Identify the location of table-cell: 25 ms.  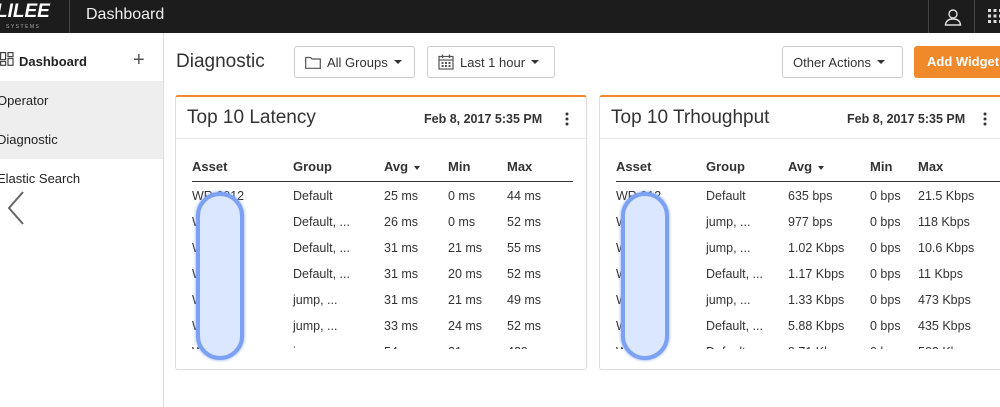
(401, 196).